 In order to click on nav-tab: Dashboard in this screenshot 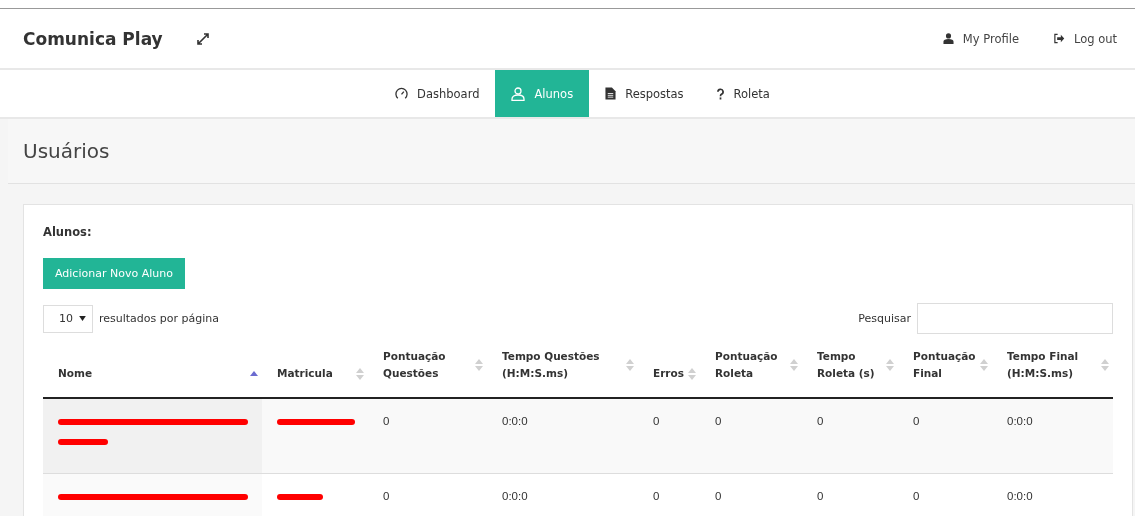, I will do `click(437, 93)`.